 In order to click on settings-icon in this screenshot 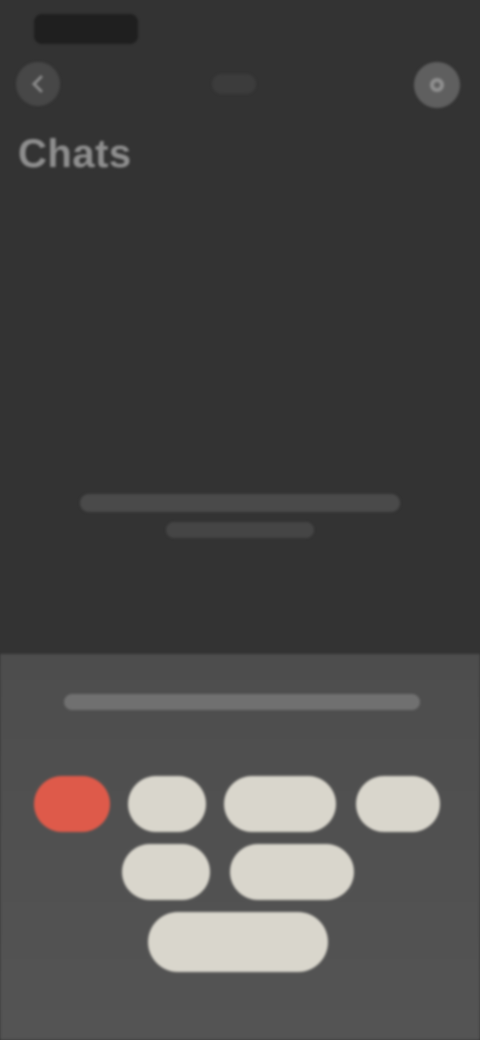, I will do `click(437, 85)`.